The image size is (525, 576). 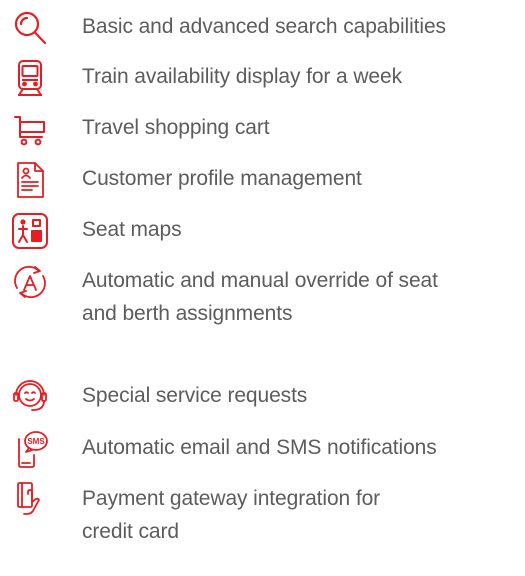 What do you see at coordinates (222, 178) in the screenshot?
I see `feature-label: Customer profile management` at bounding box center [222, 178].